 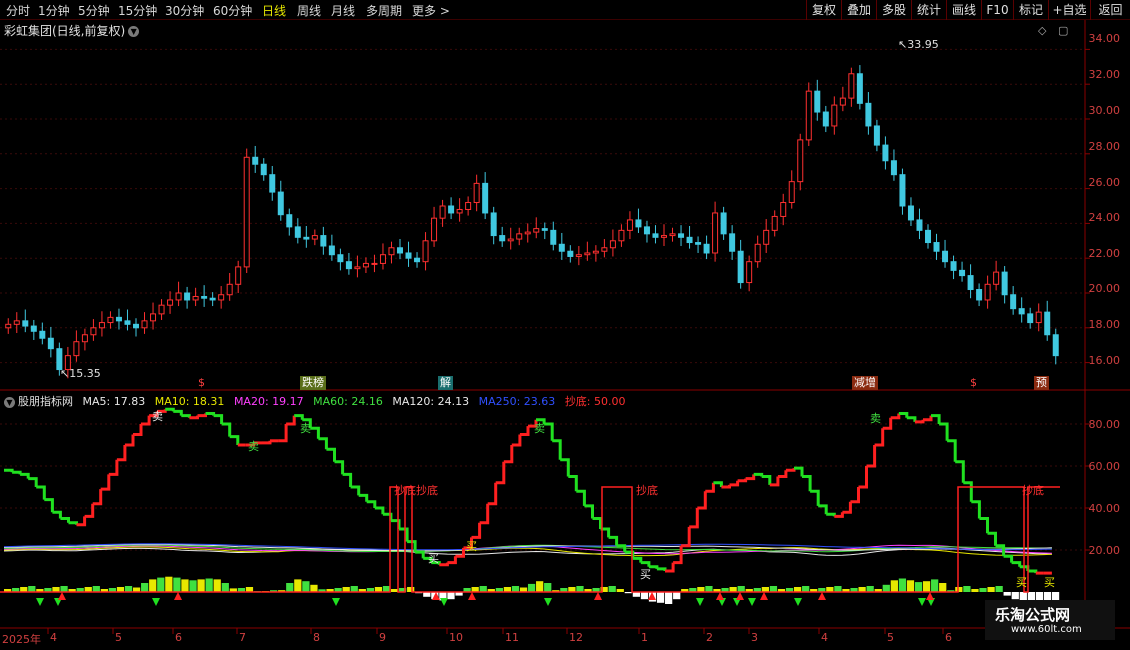 What do you see at coordinates (1033, 615) in the screenshot?
I see `watermark-title: 乐淘公式网` at bounding box center [1033, 615].